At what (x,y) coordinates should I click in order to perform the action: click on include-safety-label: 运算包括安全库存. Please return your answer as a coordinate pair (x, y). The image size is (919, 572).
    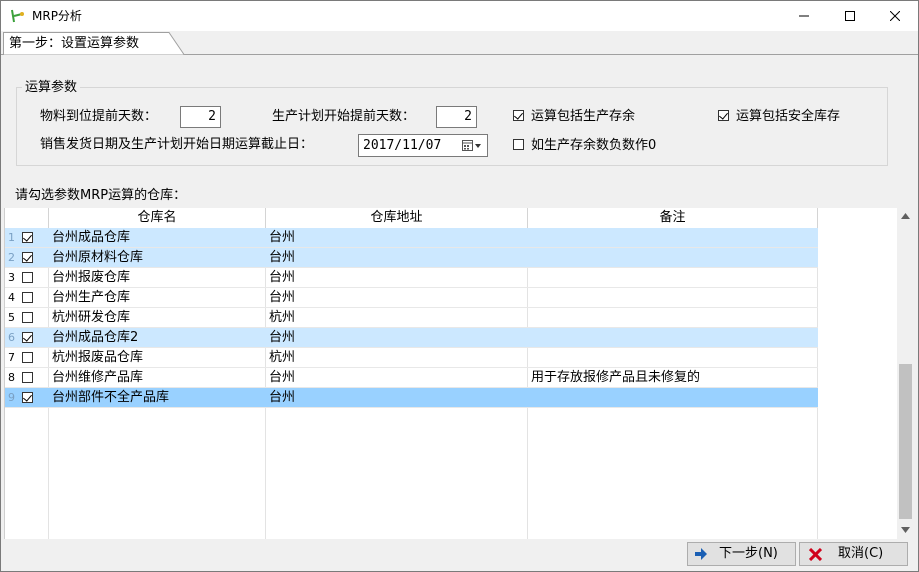
    Looking at the image, I should click on (788, 117).